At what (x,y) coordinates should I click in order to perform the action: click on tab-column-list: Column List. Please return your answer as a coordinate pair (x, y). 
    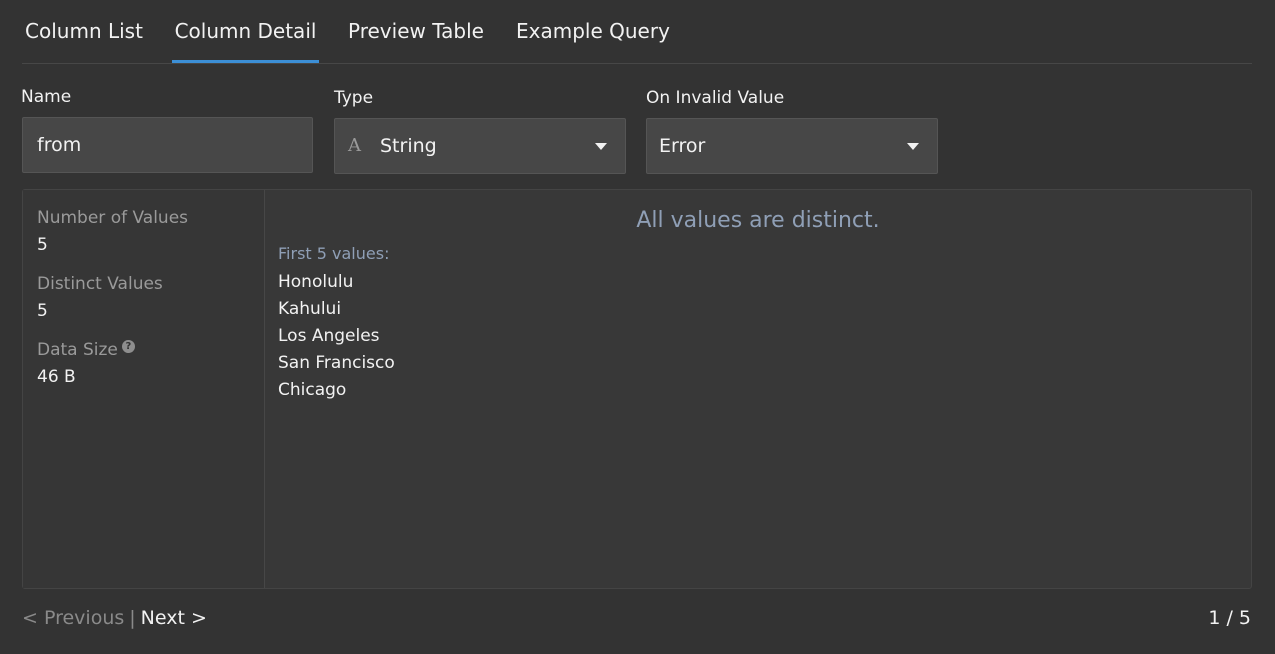
    Looking at the image, I should click on (84, 31).